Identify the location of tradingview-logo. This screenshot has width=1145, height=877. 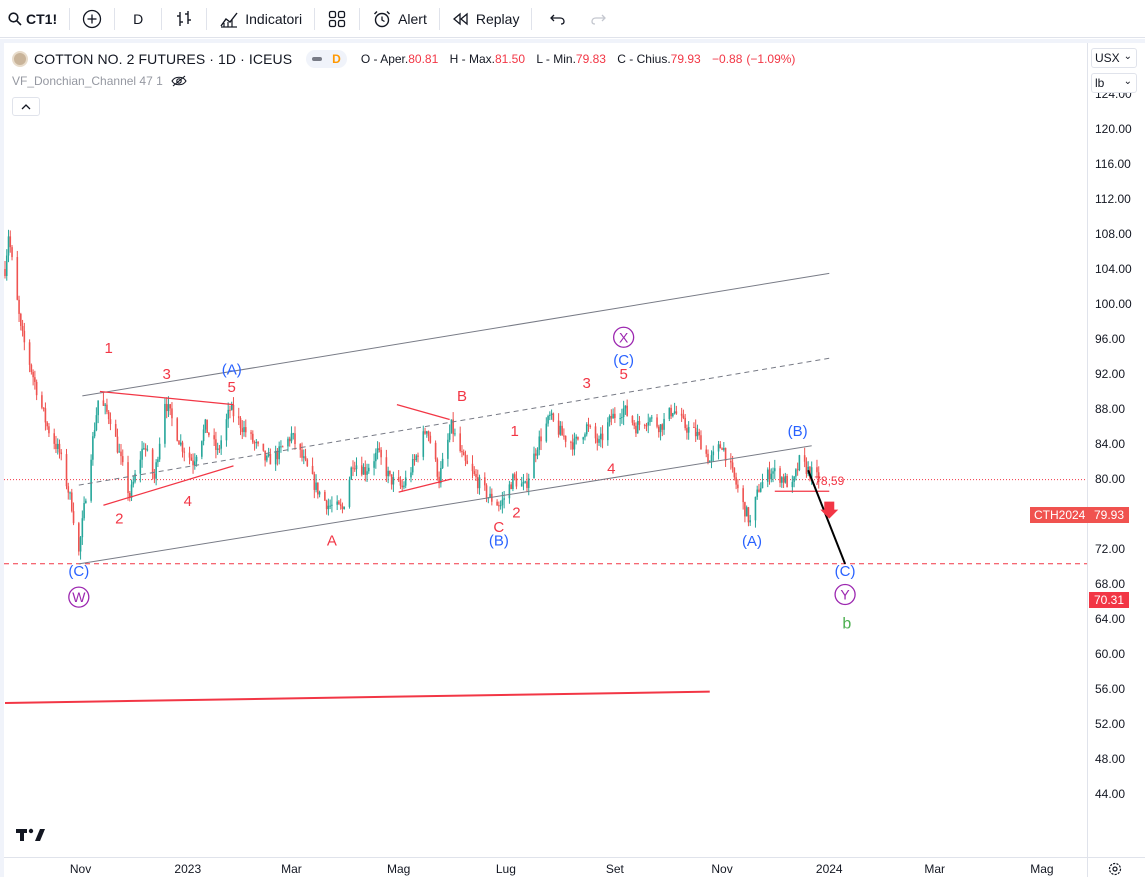
(31, 835).